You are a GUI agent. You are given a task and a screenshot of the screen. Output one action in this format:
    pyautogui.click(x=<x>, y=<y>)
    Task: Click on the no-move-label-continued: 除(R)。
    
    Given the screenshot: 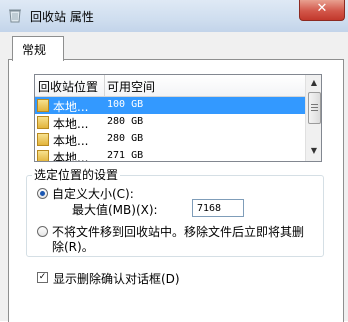 What is the action you would take?
    pyautogui.click(x=73, y=246)
    